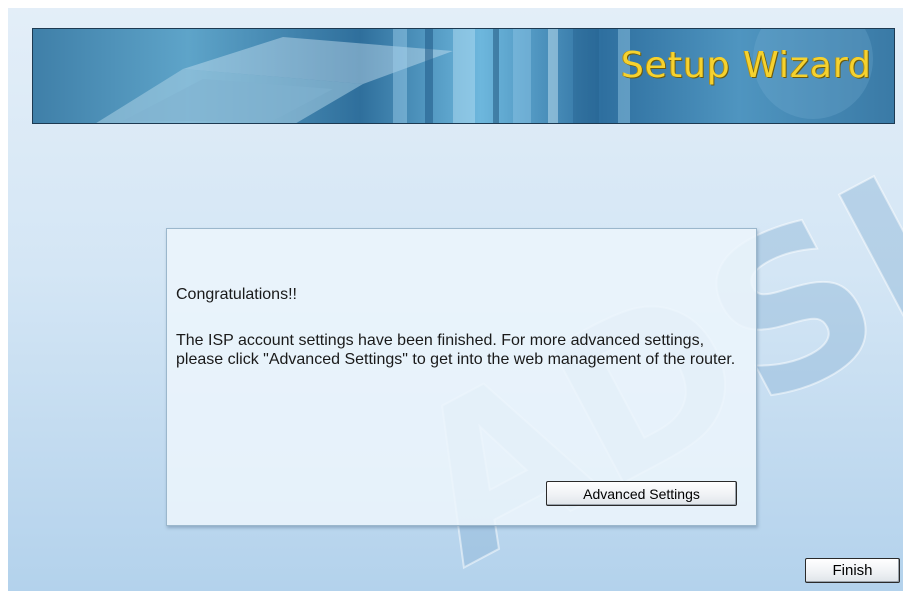 Image resolution: width=903 pixels, height=591 pixels. I want to click on finish-button: Finish, so click(852, 570).